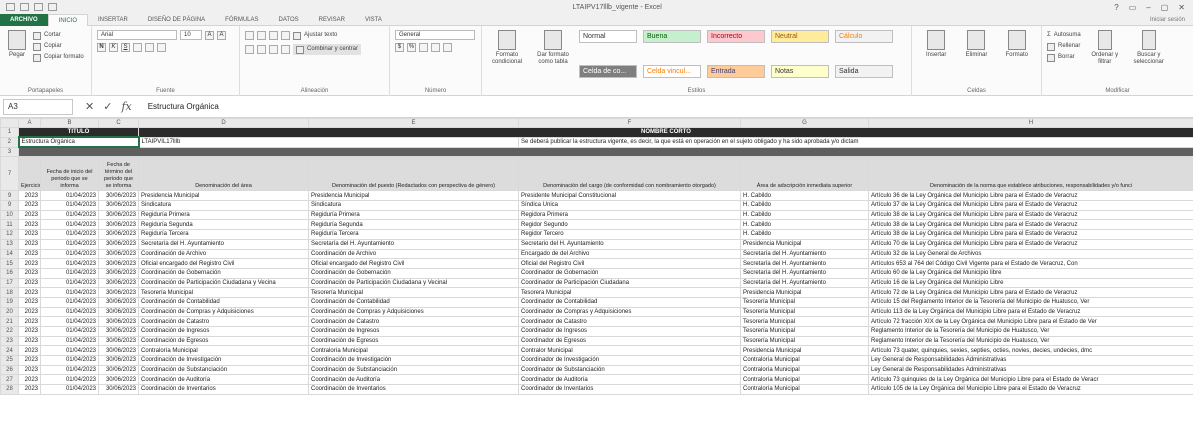 The image size is (1193, 425). Describe the element at coordinates (413, 225) in the screenshot. I see `table-cell: Regiduría Segunda` at that location.